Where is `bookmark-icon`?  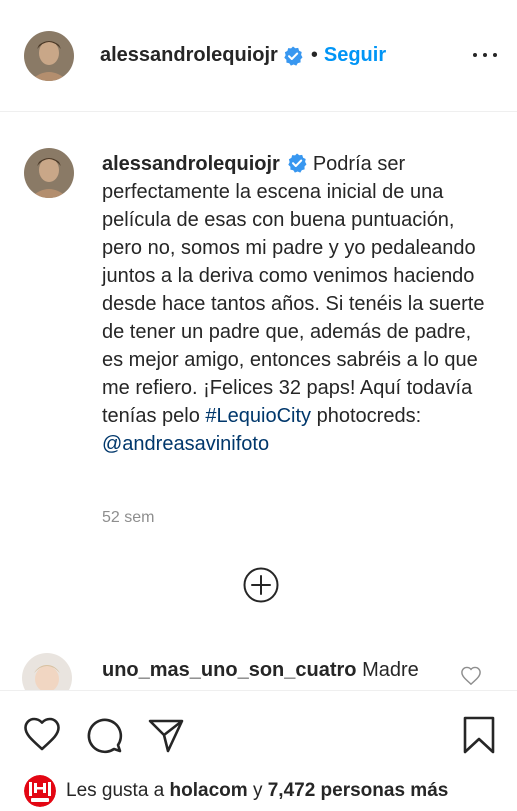 bookmark-icon is located at coordinates (479, 735).